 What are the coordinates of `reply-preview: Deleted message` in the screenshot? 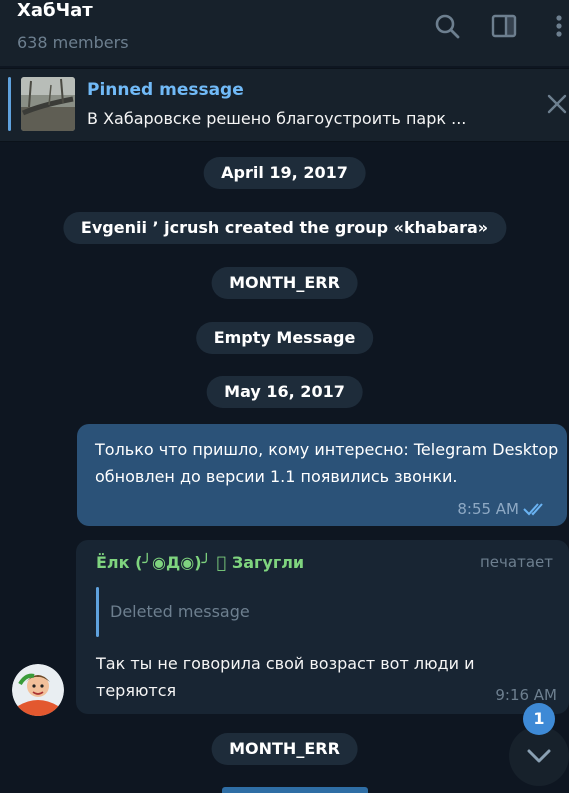 It's located at (180, 611).